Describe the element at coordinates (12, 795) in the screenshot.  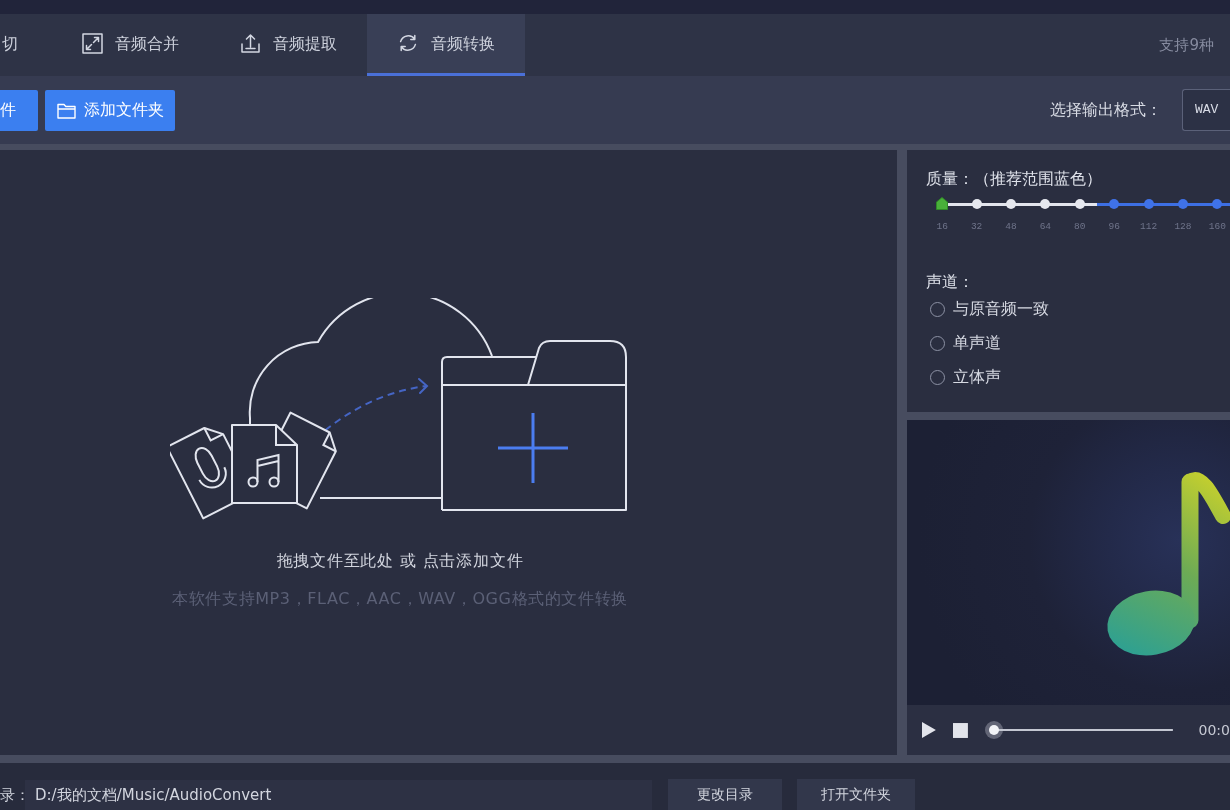
I see `output-label: 录：` at that location.